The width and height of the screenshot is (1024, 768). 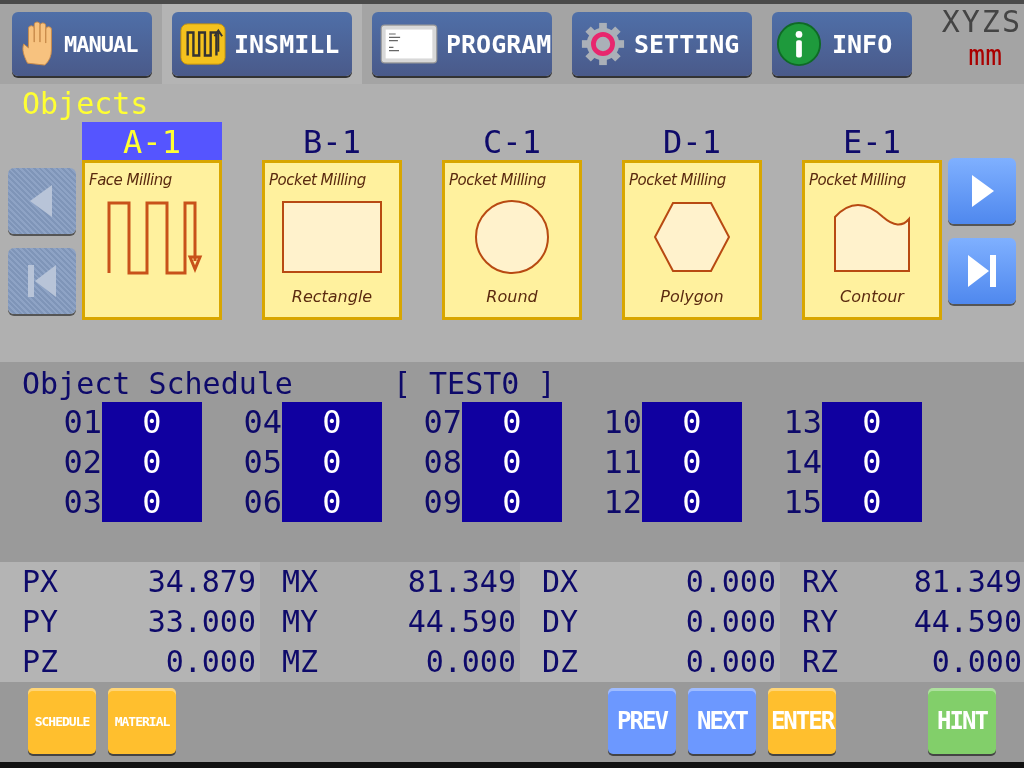 What do you see at coordinates (442, 462) in the screenshot?
I see `slot-number: 08` at bounding box center [442, 462].